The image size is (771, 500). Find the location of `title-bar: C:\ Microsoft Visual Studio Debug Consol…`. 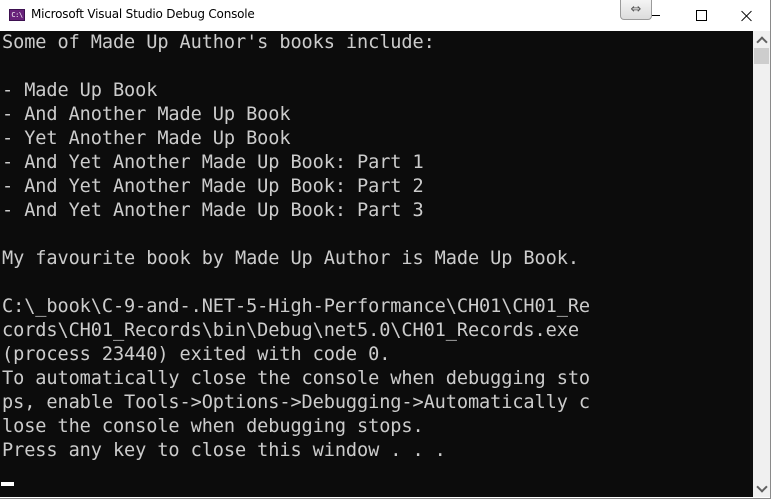

title-bar: C:\ Microsoft Visual Studio Debug Consol… is located at coordinates (385, 15).